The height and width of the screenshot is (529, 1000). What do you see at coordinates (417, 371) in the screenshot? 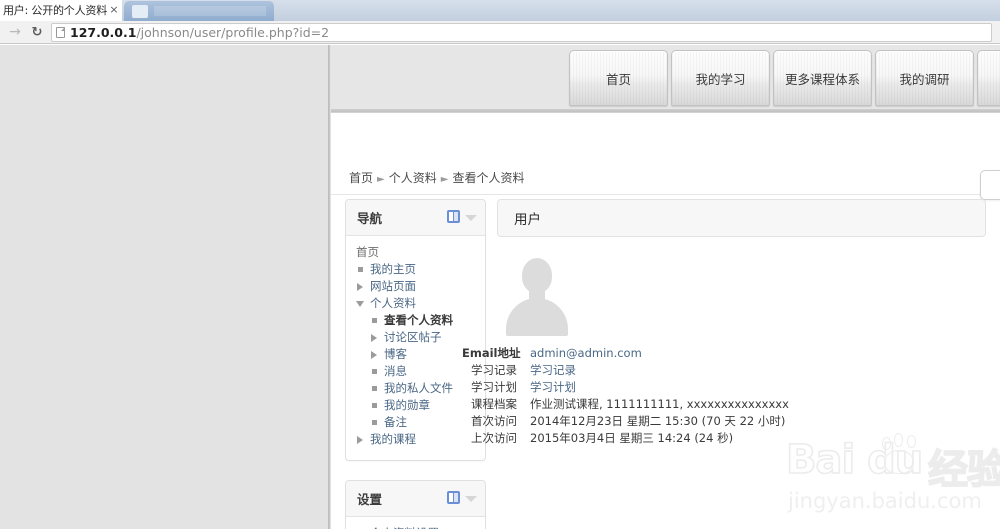
I see `nav-item-7: 消息` at bounding box center [417, 371].